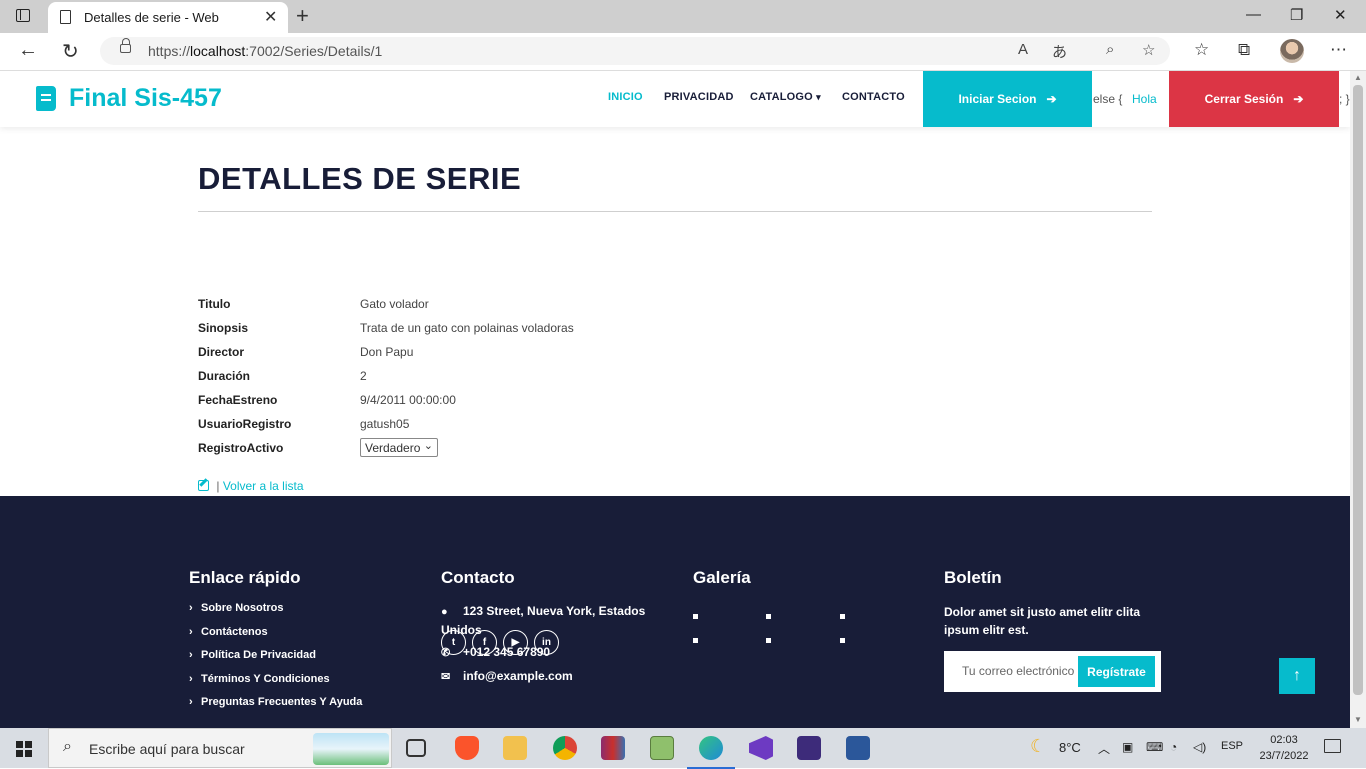 This screenshot has width=1366, height=769. What do you see at coordinates (1358, 390) in the screenshot?
I see `scroll-thumb` at bounding box center [1358, 390].